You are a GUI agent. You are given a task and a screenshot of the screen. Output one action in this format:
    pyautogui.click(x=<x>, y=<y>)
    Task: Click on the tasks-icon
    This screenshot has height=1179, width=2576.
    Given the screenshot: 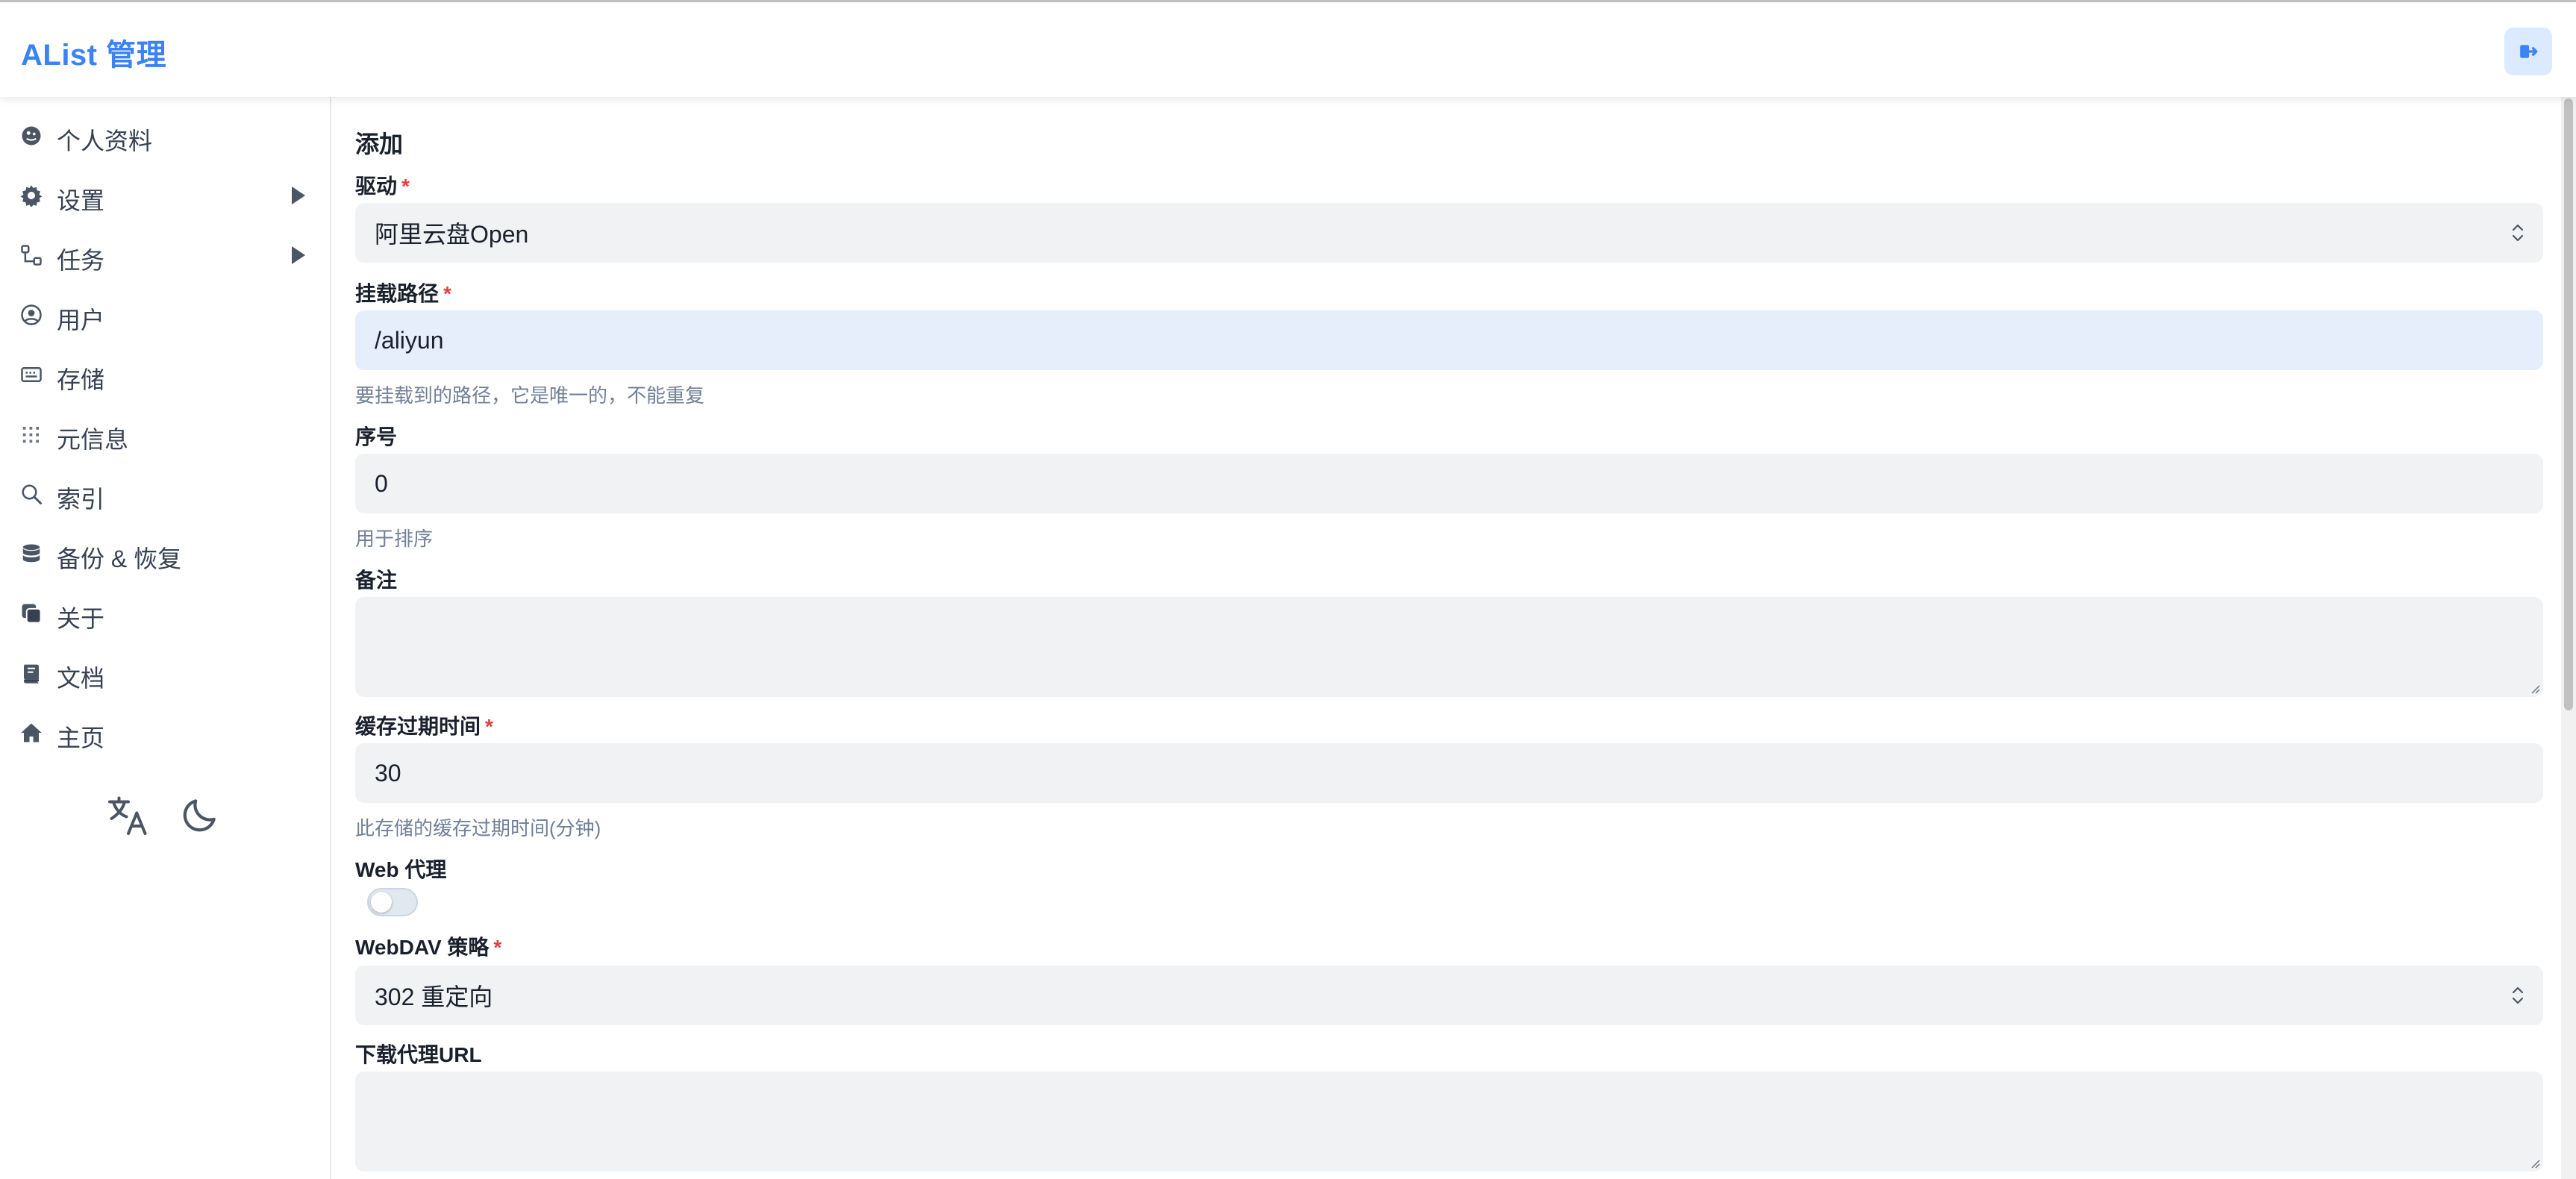 What is the action you would take?
    pyautogui.click(x=31, y=255)
    